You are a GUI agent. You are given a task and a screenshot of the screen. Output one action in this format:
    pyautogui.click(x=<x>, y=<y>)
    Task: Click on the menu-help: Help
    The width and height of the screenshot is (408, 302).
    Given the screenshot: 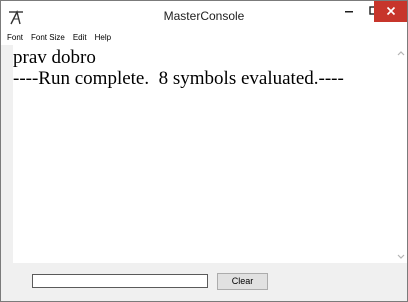 What is the action you would take?
    pyautogui.click(x=103, y=38)
    